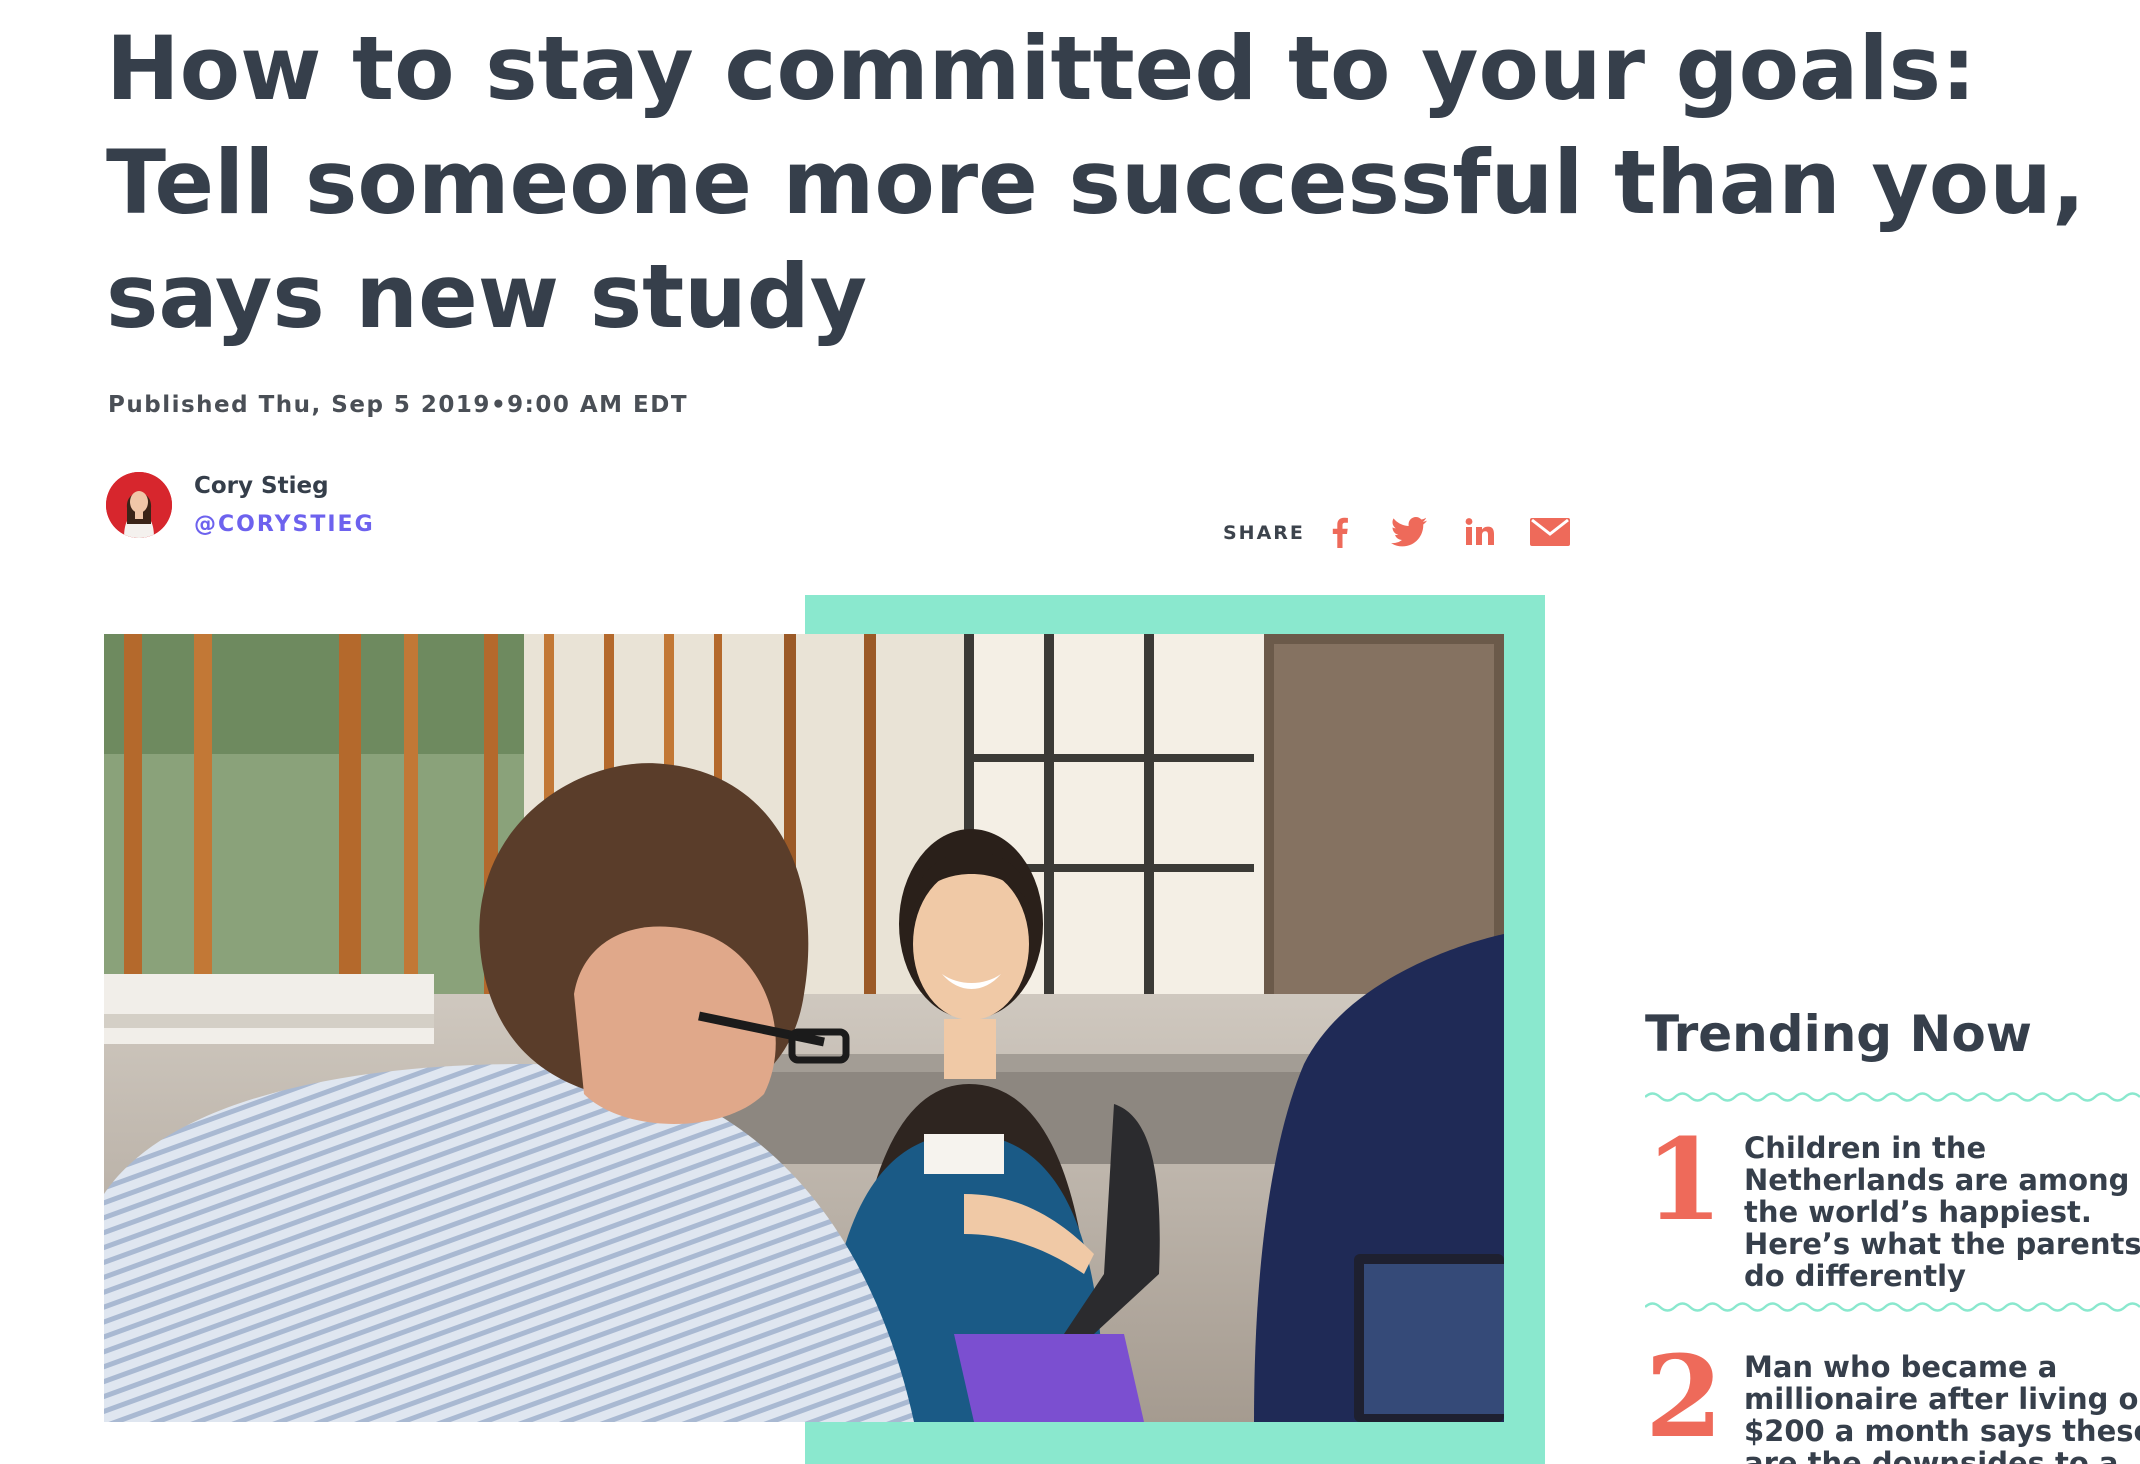 Image resolution: width=2140 pixels, height=1464 pixels. I want to click on twitter-icon, so click(1409, 532).